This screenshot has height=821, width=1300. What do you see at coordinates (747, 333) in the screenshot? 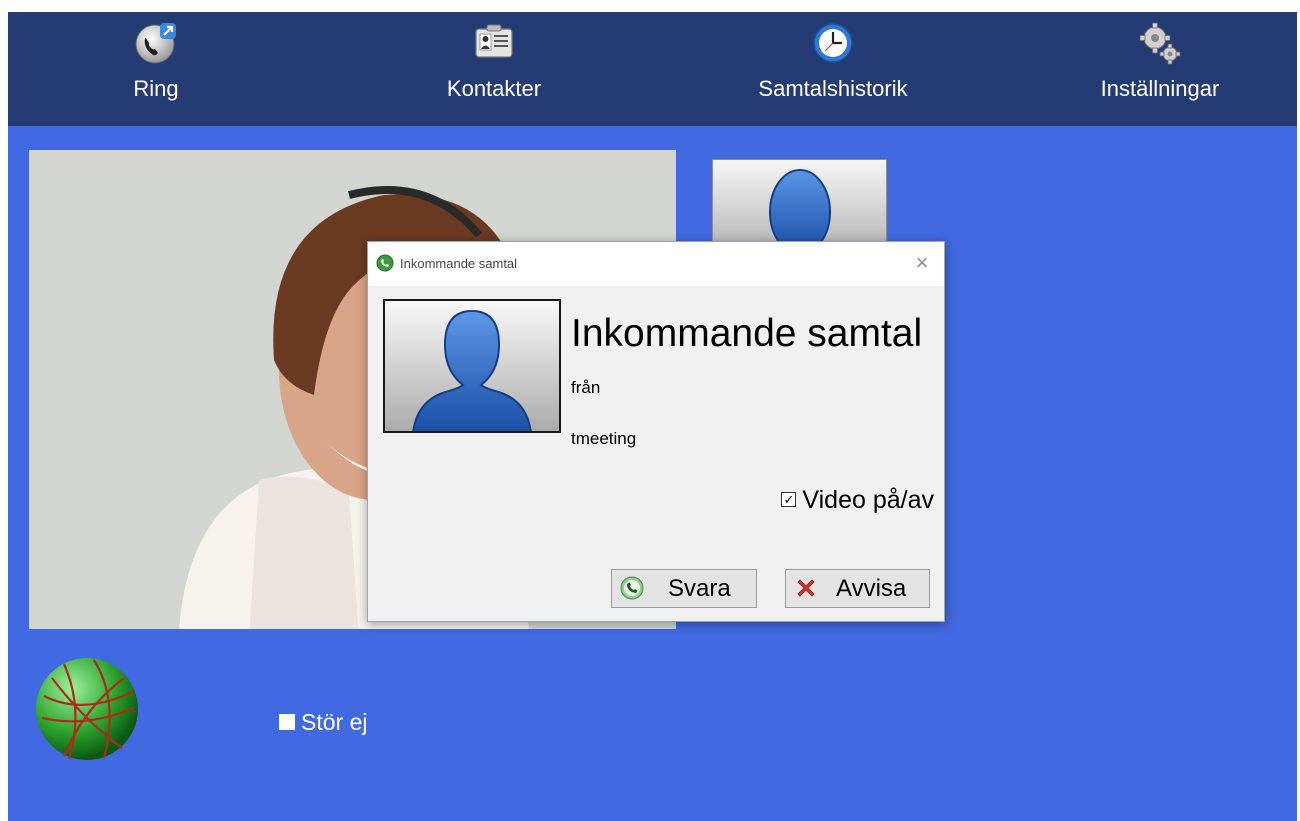
I see `dialog-heading: Inkommande samtal` at bounding box center [747, 333].